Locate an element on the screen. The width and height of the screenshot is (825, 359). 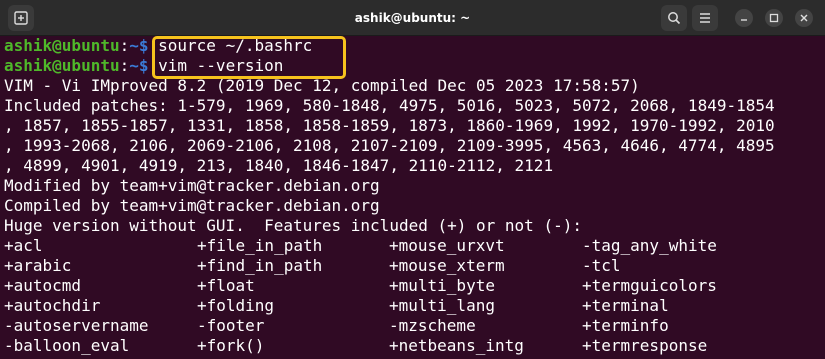
feature-item: +multi_lang is located at coordinates (442, 305).